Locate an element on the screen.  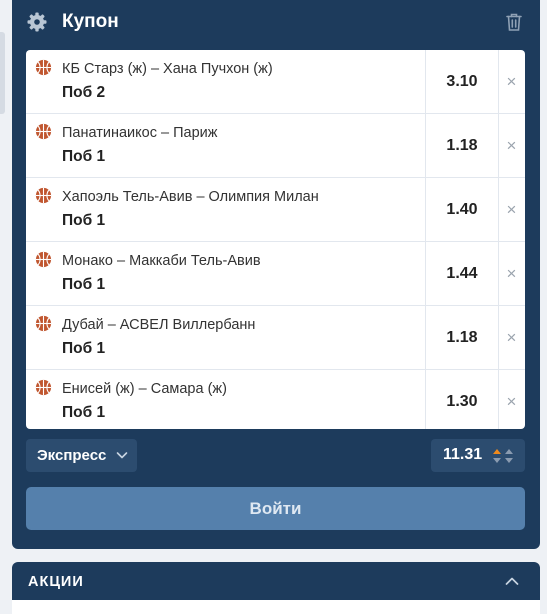
total-odds-value: 11.31 is located at coordinates (463, 454).